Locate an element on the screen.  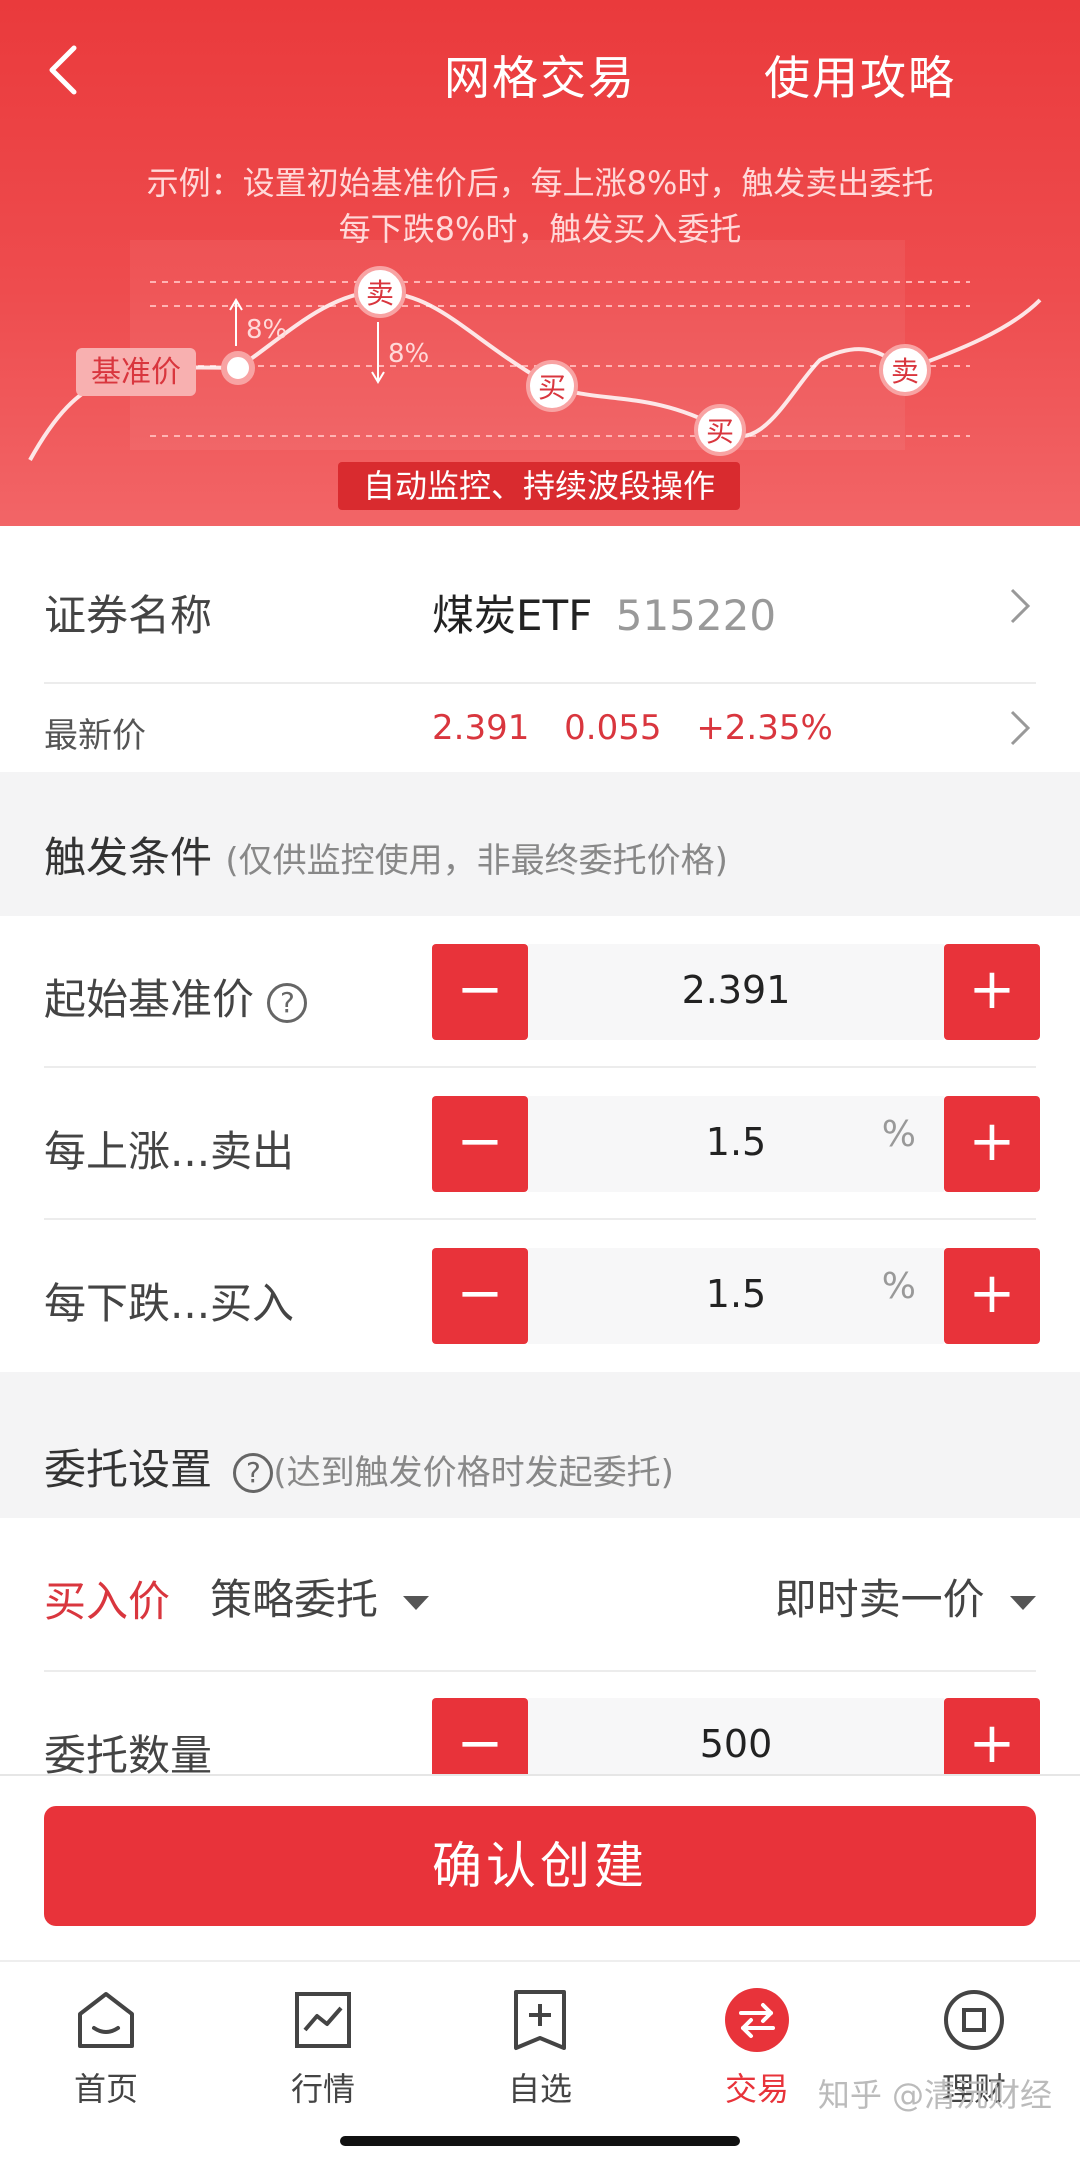
trigger-section-header: 触发条件 (仅供监控使用，非最终委托价格) is located at coordinates (540, 844).